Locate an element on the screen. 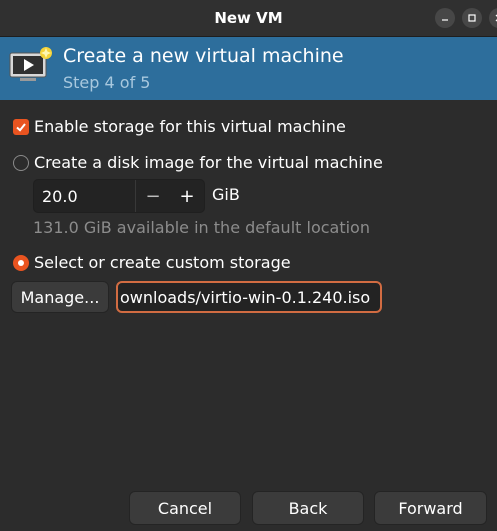 This screenshot has height=531, width=497. maximize-button is located at coordinates (472, 18).